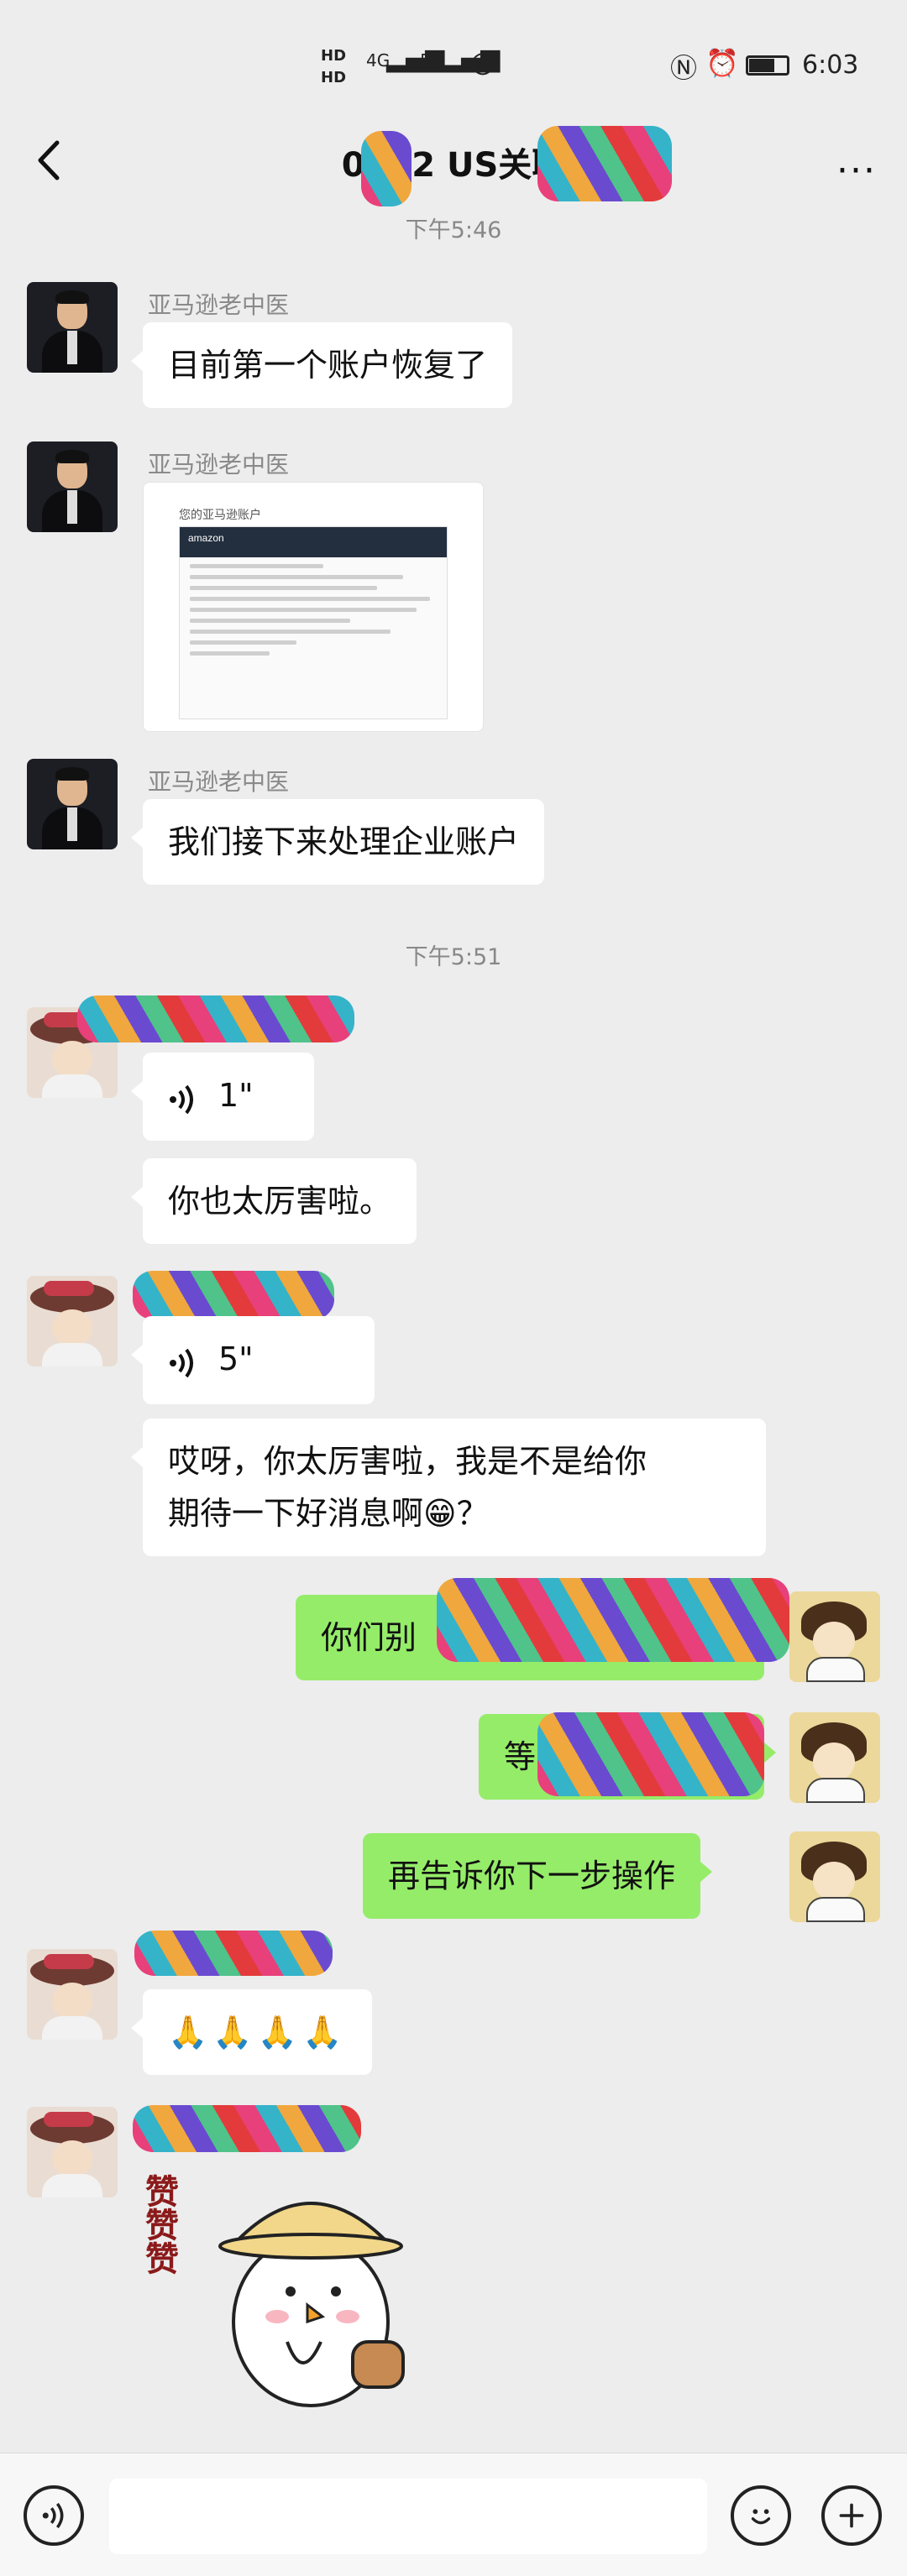 This screenshot has height=2576, width=907. What do you see at coordinates (313, 542) in the screenshot?
I see `amazon-logo: amazon` at bounding box center [313, 542].